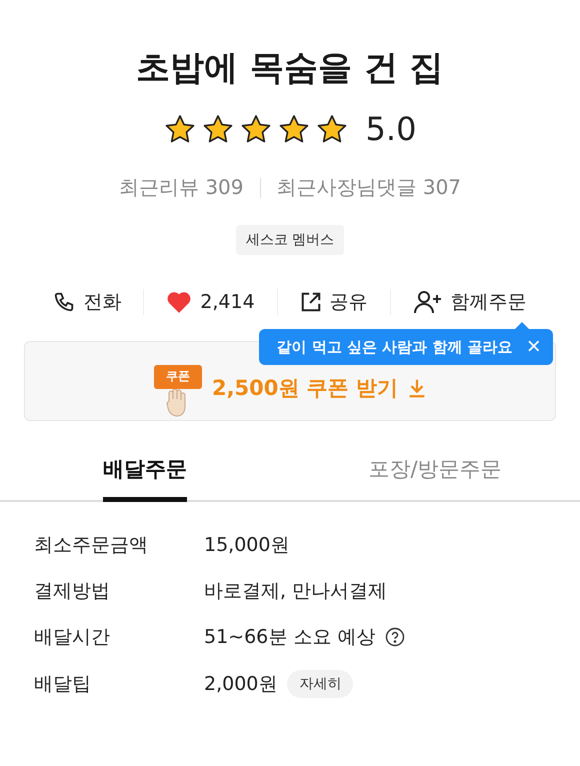 The width and height of the screenshot is (580, 766). I want to click on review-count: 최근리뷰 309, so click(181, 187).